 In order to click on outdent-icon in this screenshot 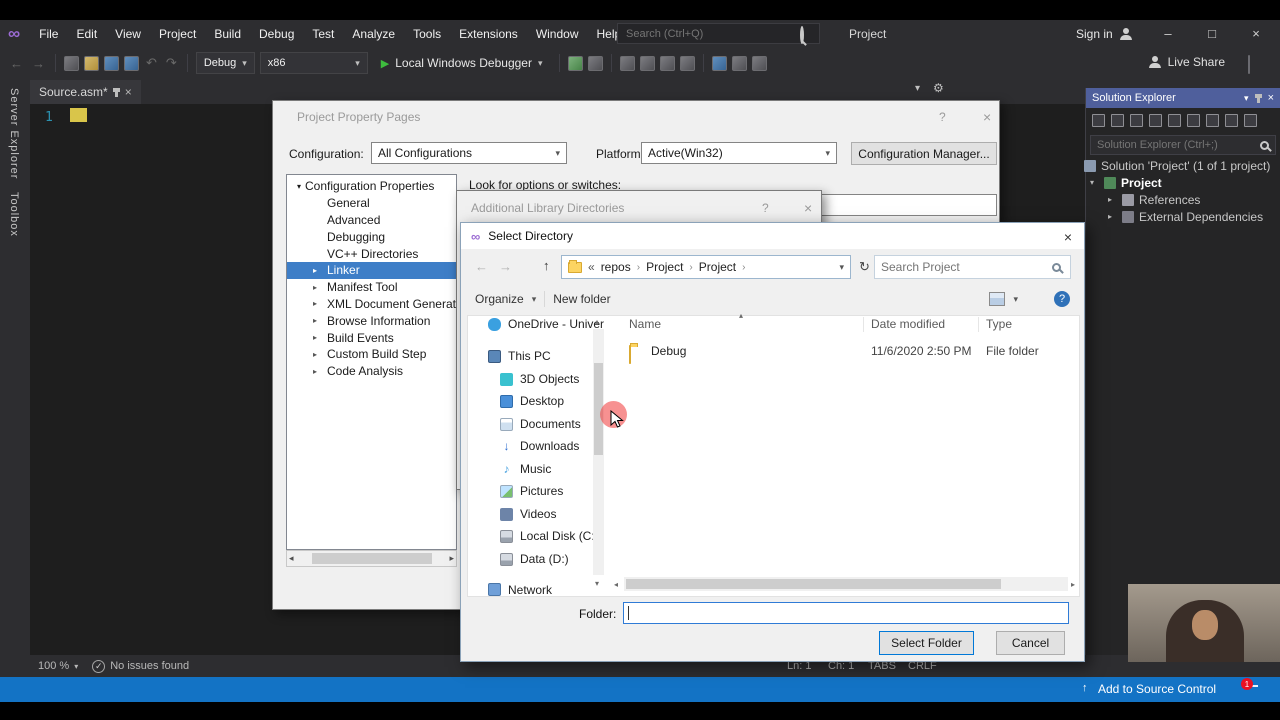, I will do `click(687, 63)`.